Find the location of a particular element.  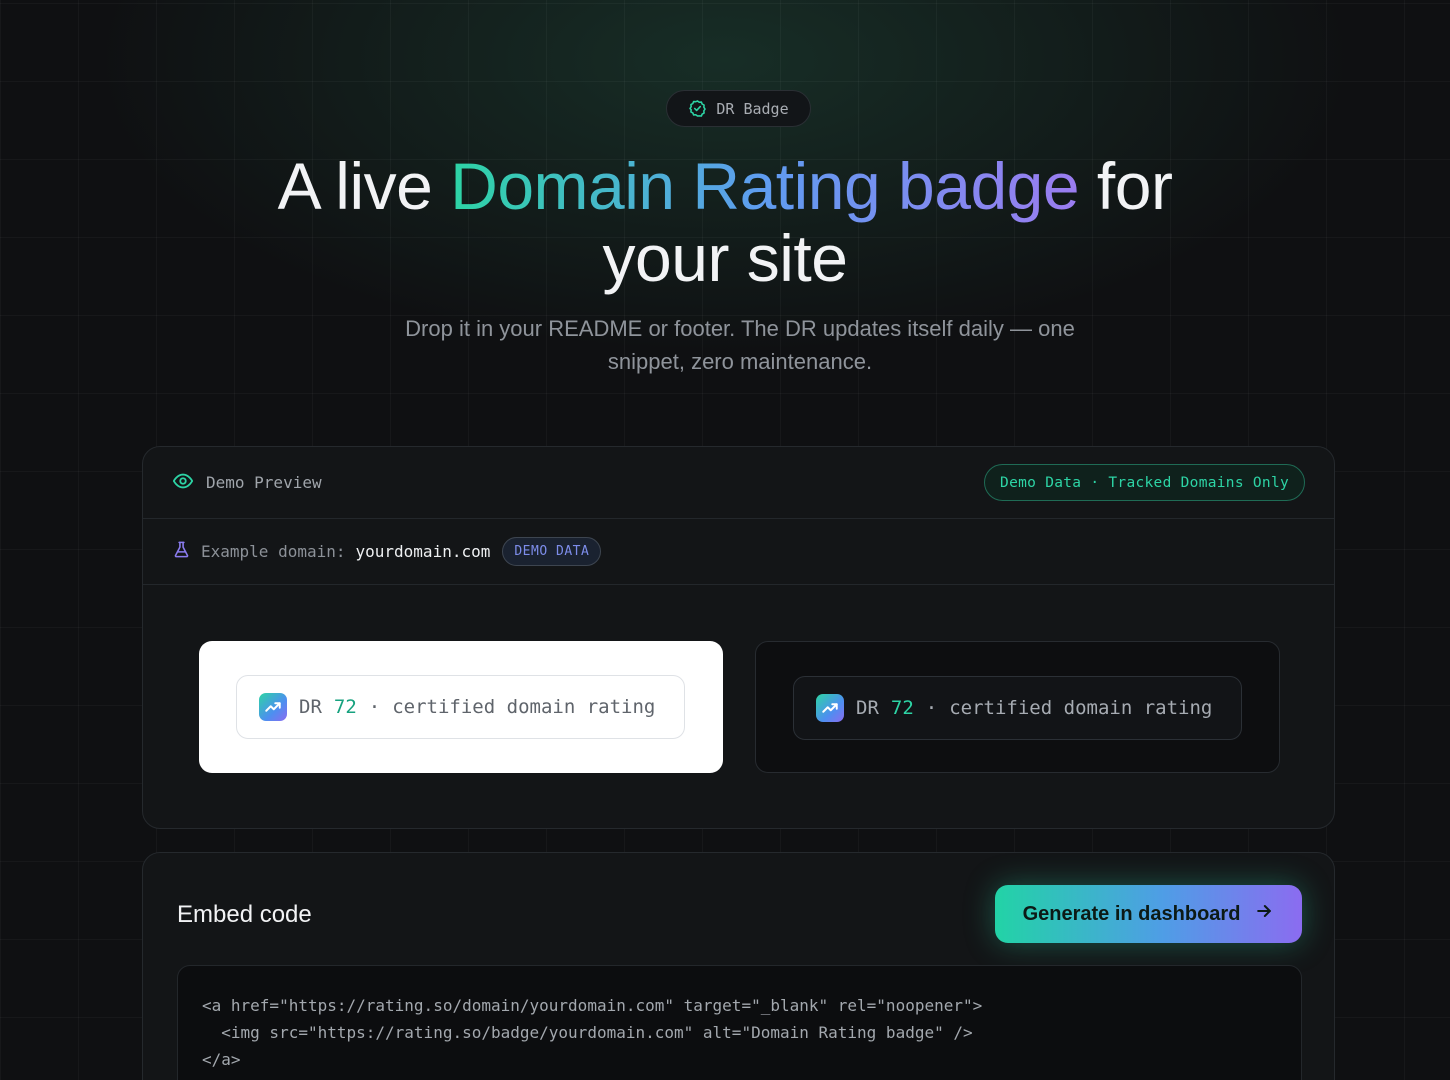

dr-badge-light: DR 72 · certified domain rating is located at coordinates (460, 707).